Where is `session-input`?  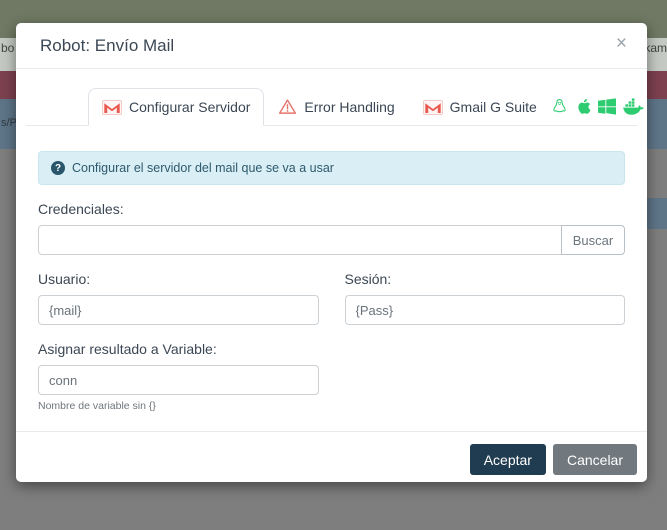 session-input is located at coordinates (484, 310).